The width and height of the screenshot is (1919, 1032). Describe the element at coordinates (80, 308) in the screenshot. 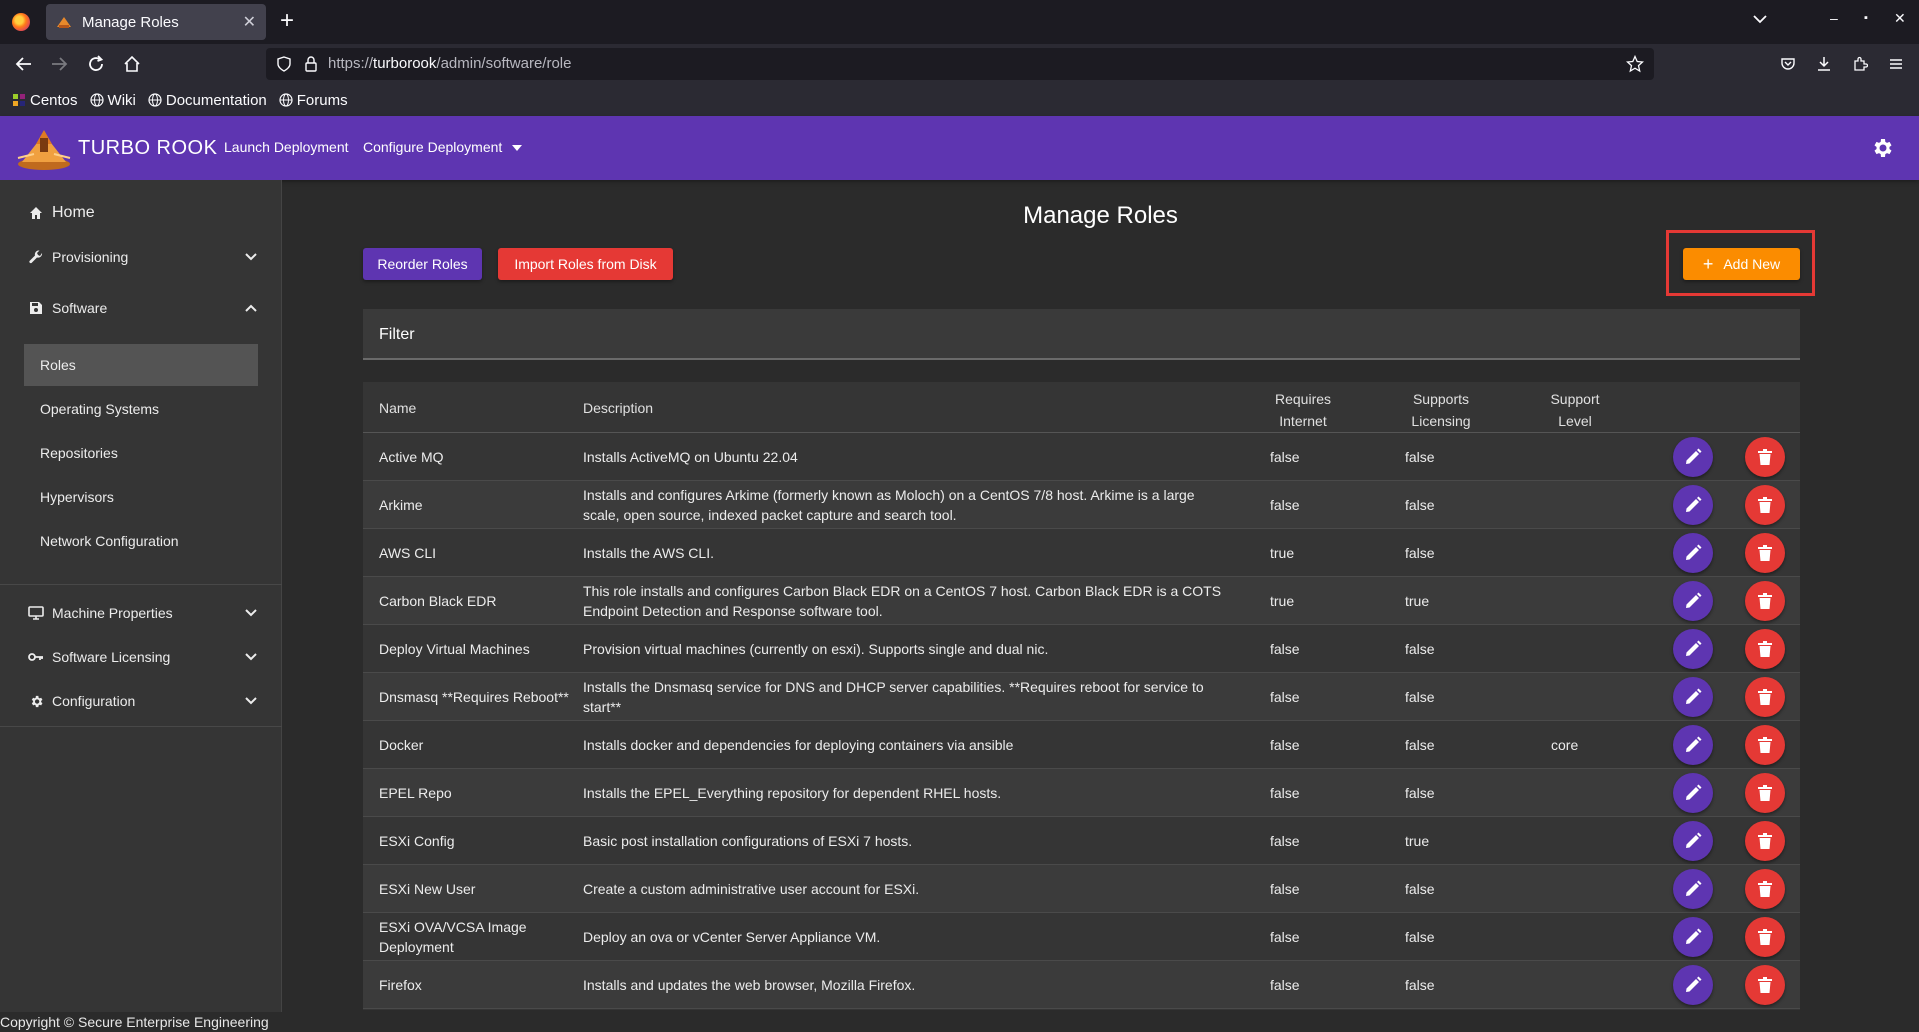

I see `sidebar-item-label: Software` at that location.